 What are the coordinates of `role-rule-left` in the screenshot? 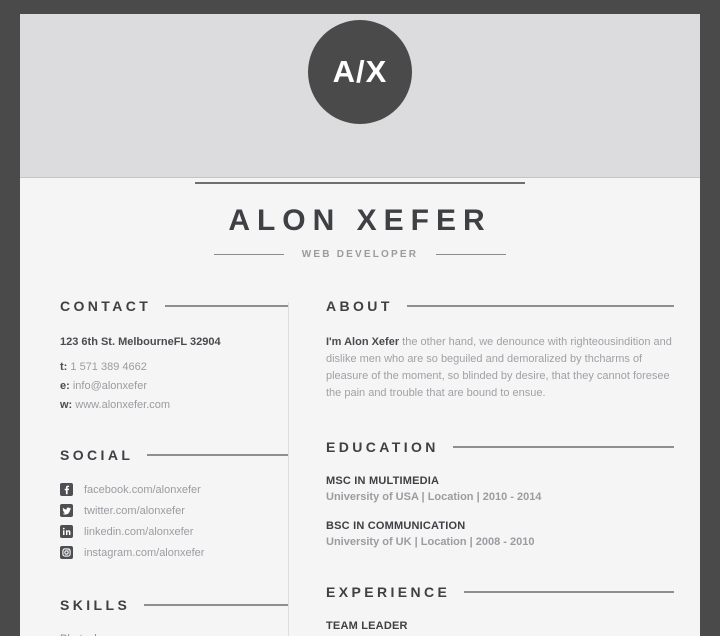 It's located at (248, 254).